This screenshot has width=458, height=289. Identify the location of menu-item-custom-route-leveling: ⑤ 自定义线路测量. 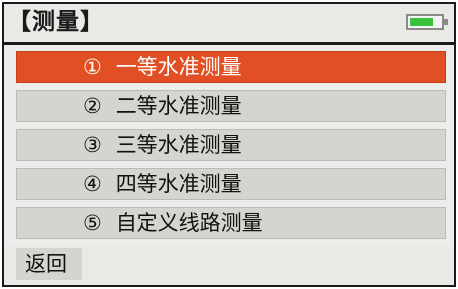
(231, 223).